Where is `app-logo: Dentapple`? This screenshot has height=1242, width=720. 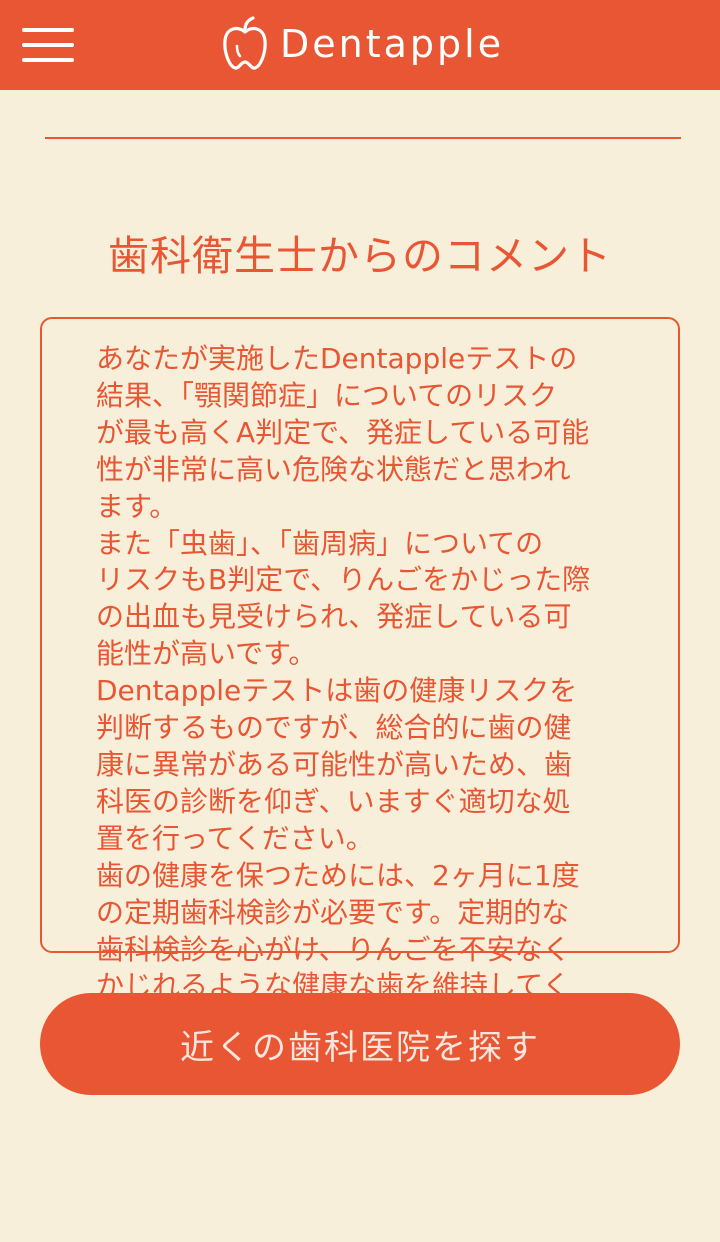 app-logo: Dentapple is located at coordinates (362, 44).